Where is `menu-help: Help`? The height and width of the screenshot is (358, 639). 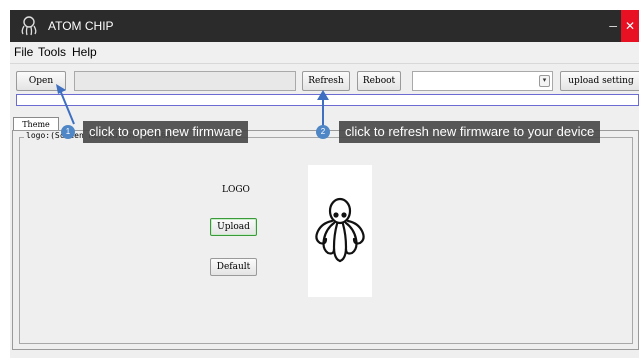
menu-help: Help is located at coordinates (84, 52).